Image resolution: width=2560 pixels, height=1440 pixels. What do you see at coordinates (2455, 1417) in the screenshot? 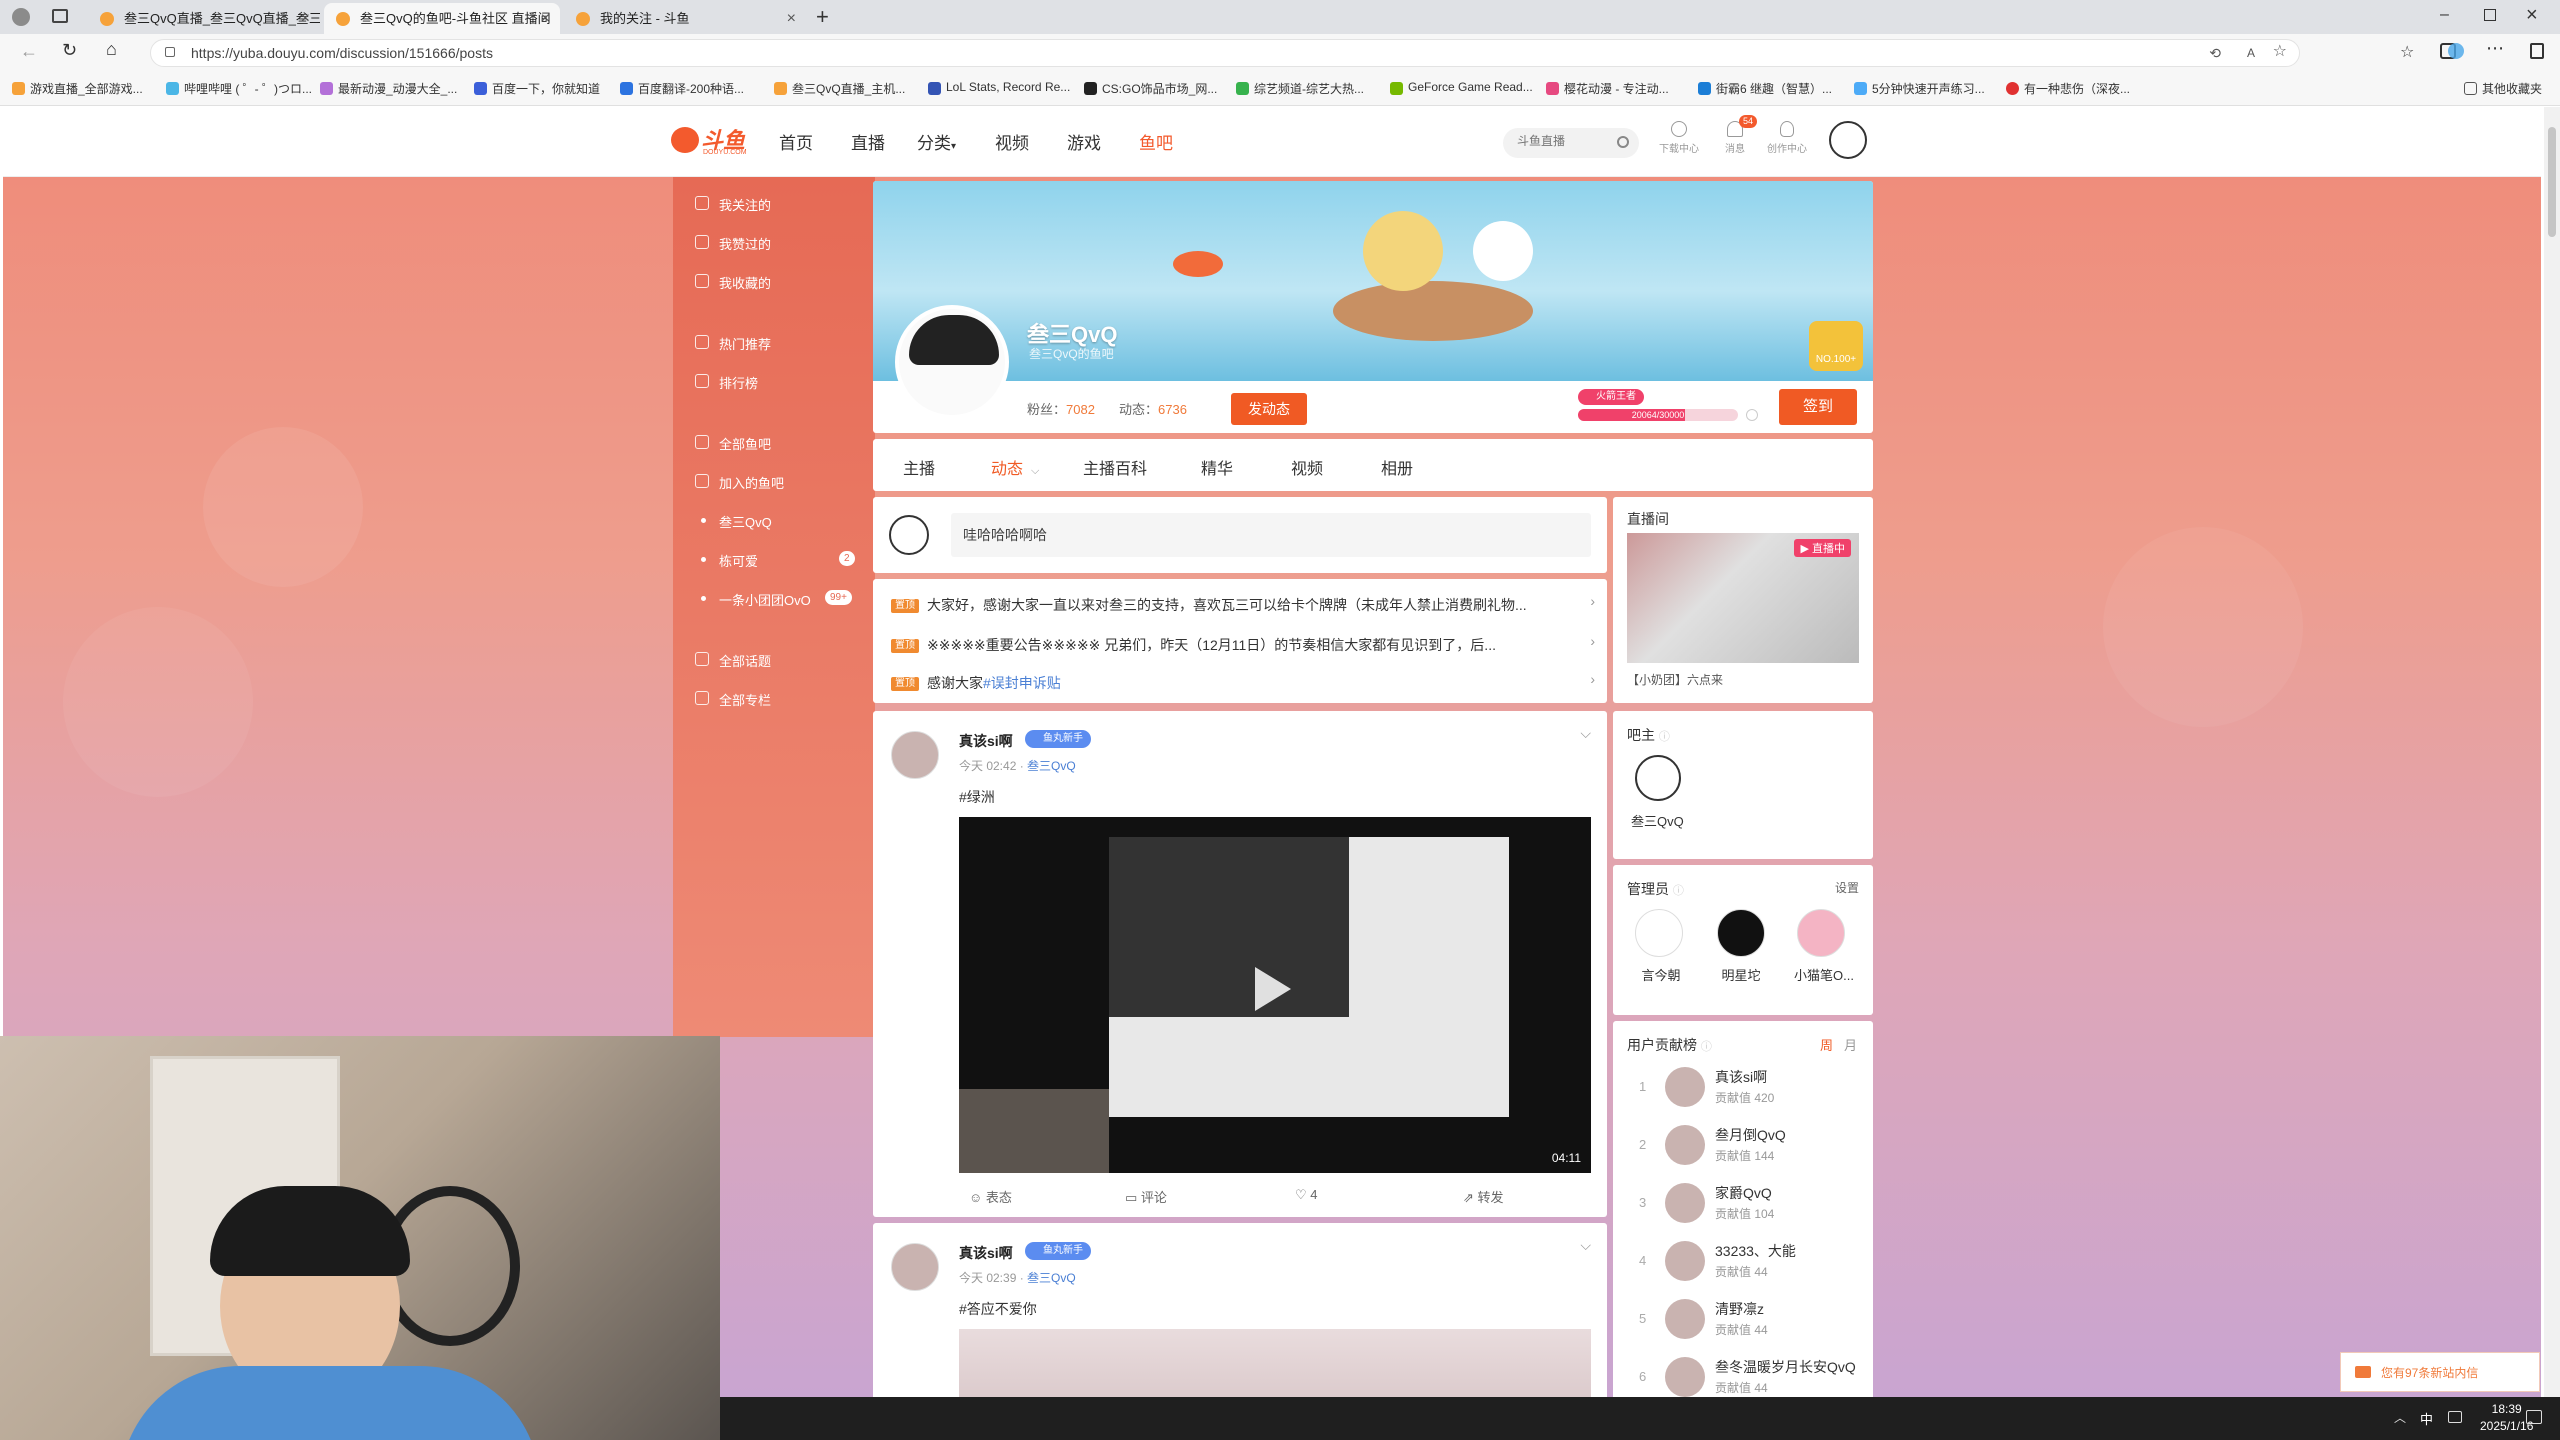
I see `network-icon` at bounding box center [2455, 1417].